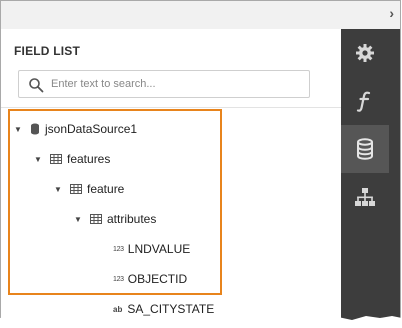 This screenshot has width=402, height=328. I want to click on tree-item-label: feature, so click(106, 189).